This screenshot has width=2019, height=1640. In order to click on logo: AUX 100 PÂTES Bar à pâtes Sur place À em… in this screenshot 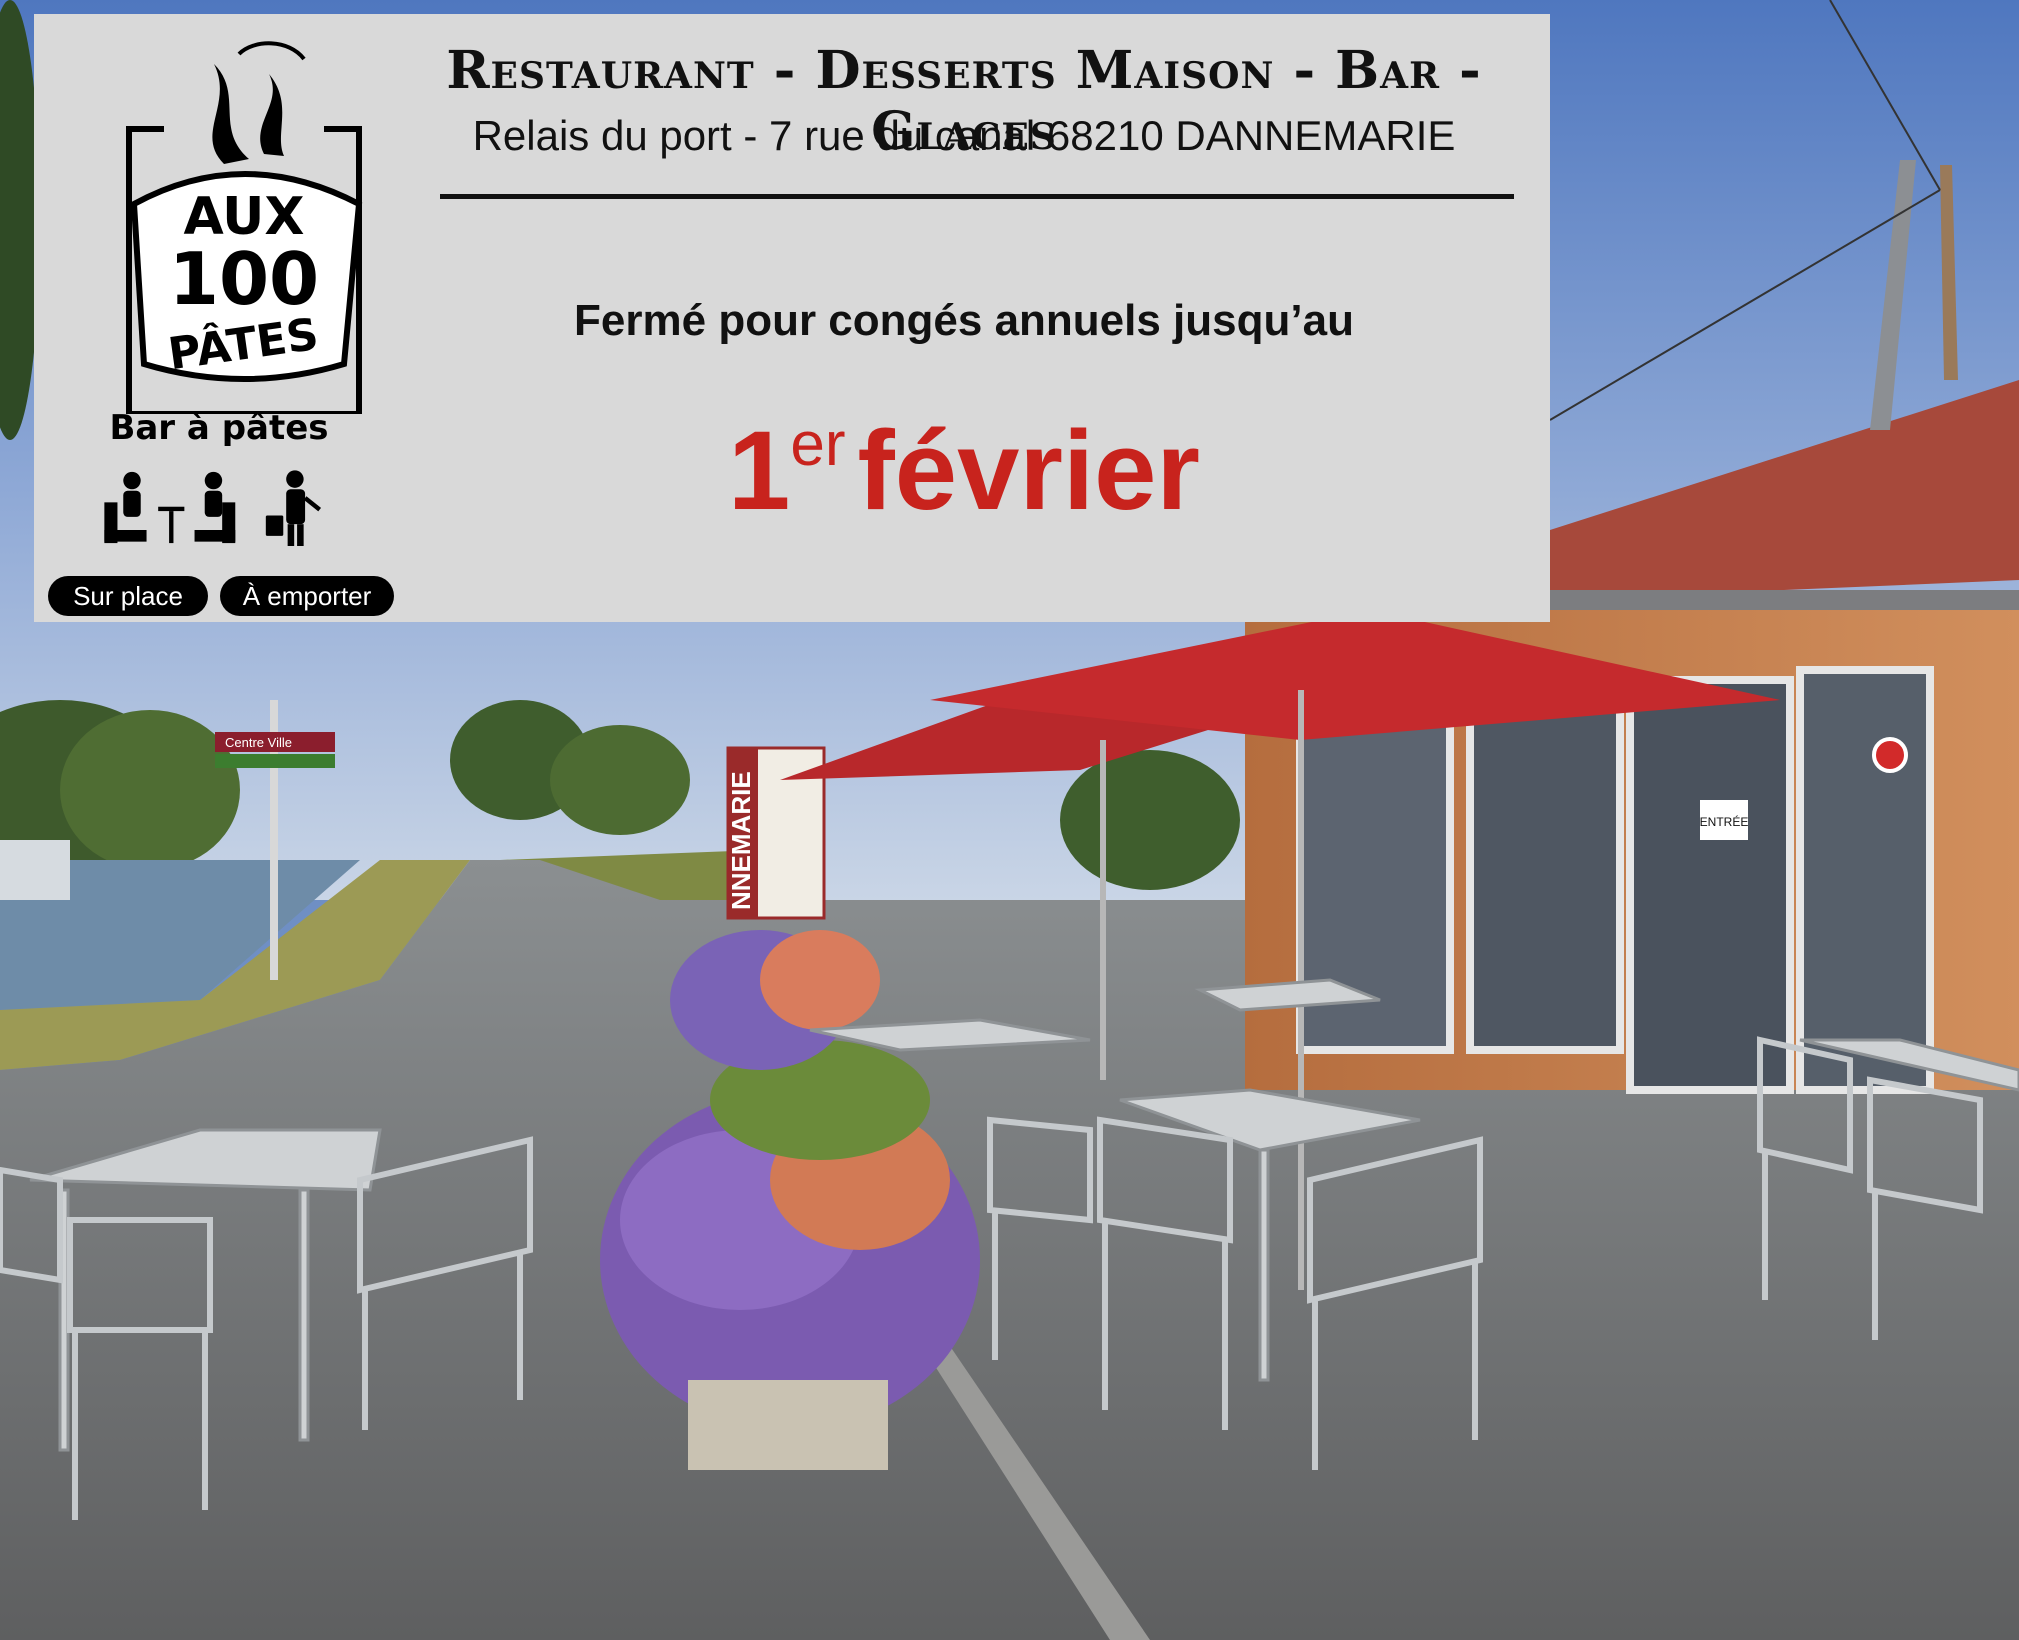, I will do `click(219, 318)`.